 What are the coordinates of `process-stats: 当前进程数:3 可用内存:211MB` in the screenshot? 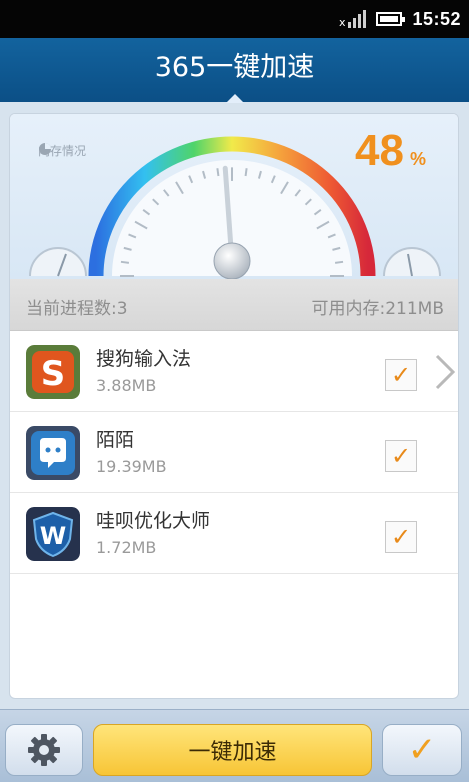 It's located at (234, 305).